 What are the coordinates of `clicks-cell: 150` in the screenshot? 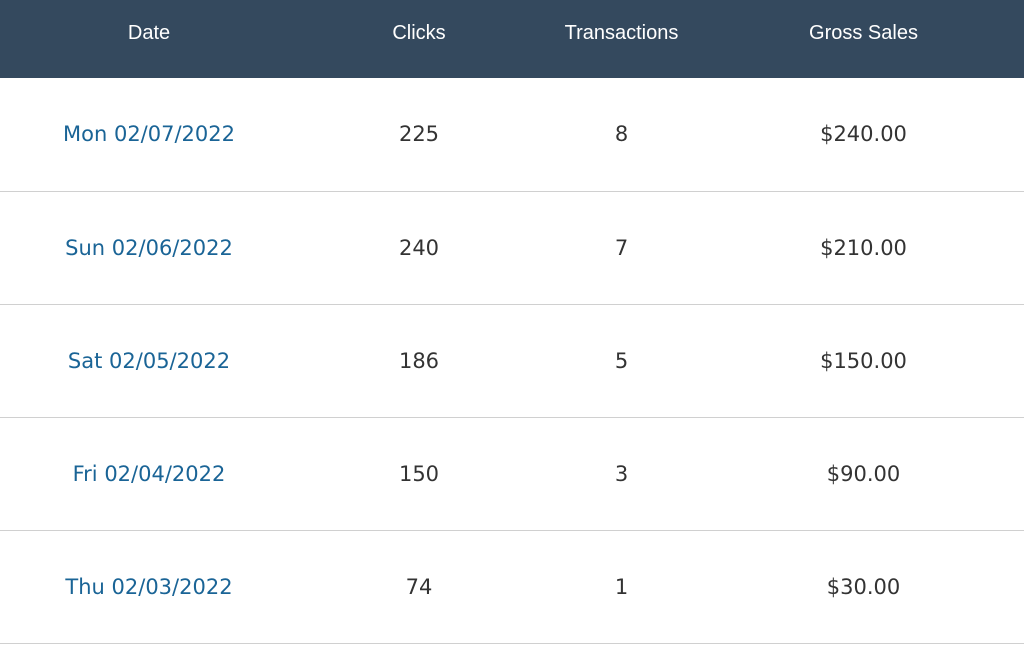 It's located at (419, 473).